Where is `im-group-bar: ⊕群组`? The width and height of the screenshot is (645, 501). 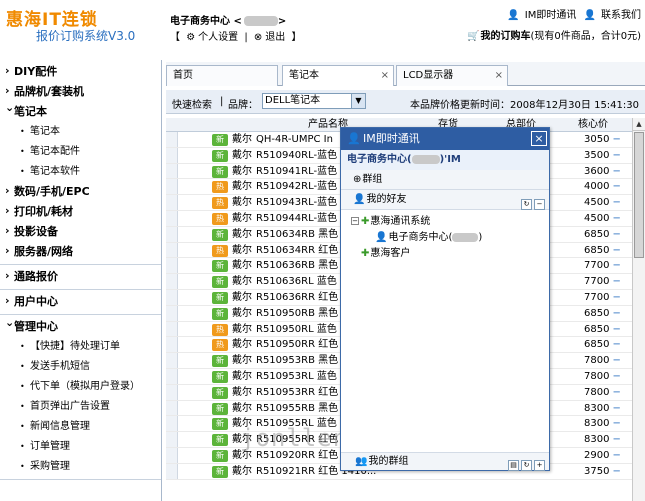 im-group-bar: ⊕群组 is located at coordinates (445, 180).